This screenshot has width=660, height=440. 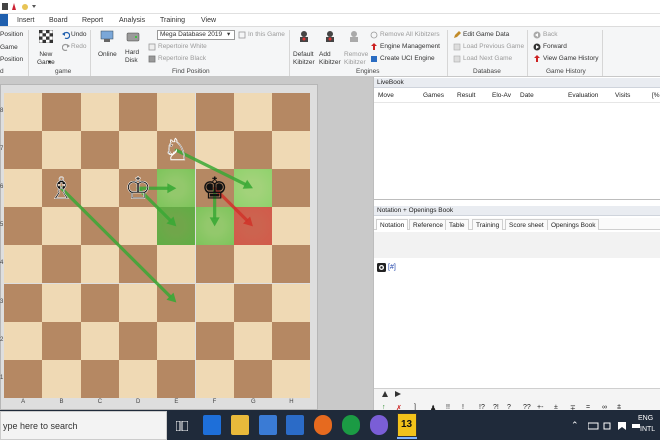 What do you see at coordinates (616, 426) in the screenshot?
I see `system-tray-icons` at bounding box center [616, 426].